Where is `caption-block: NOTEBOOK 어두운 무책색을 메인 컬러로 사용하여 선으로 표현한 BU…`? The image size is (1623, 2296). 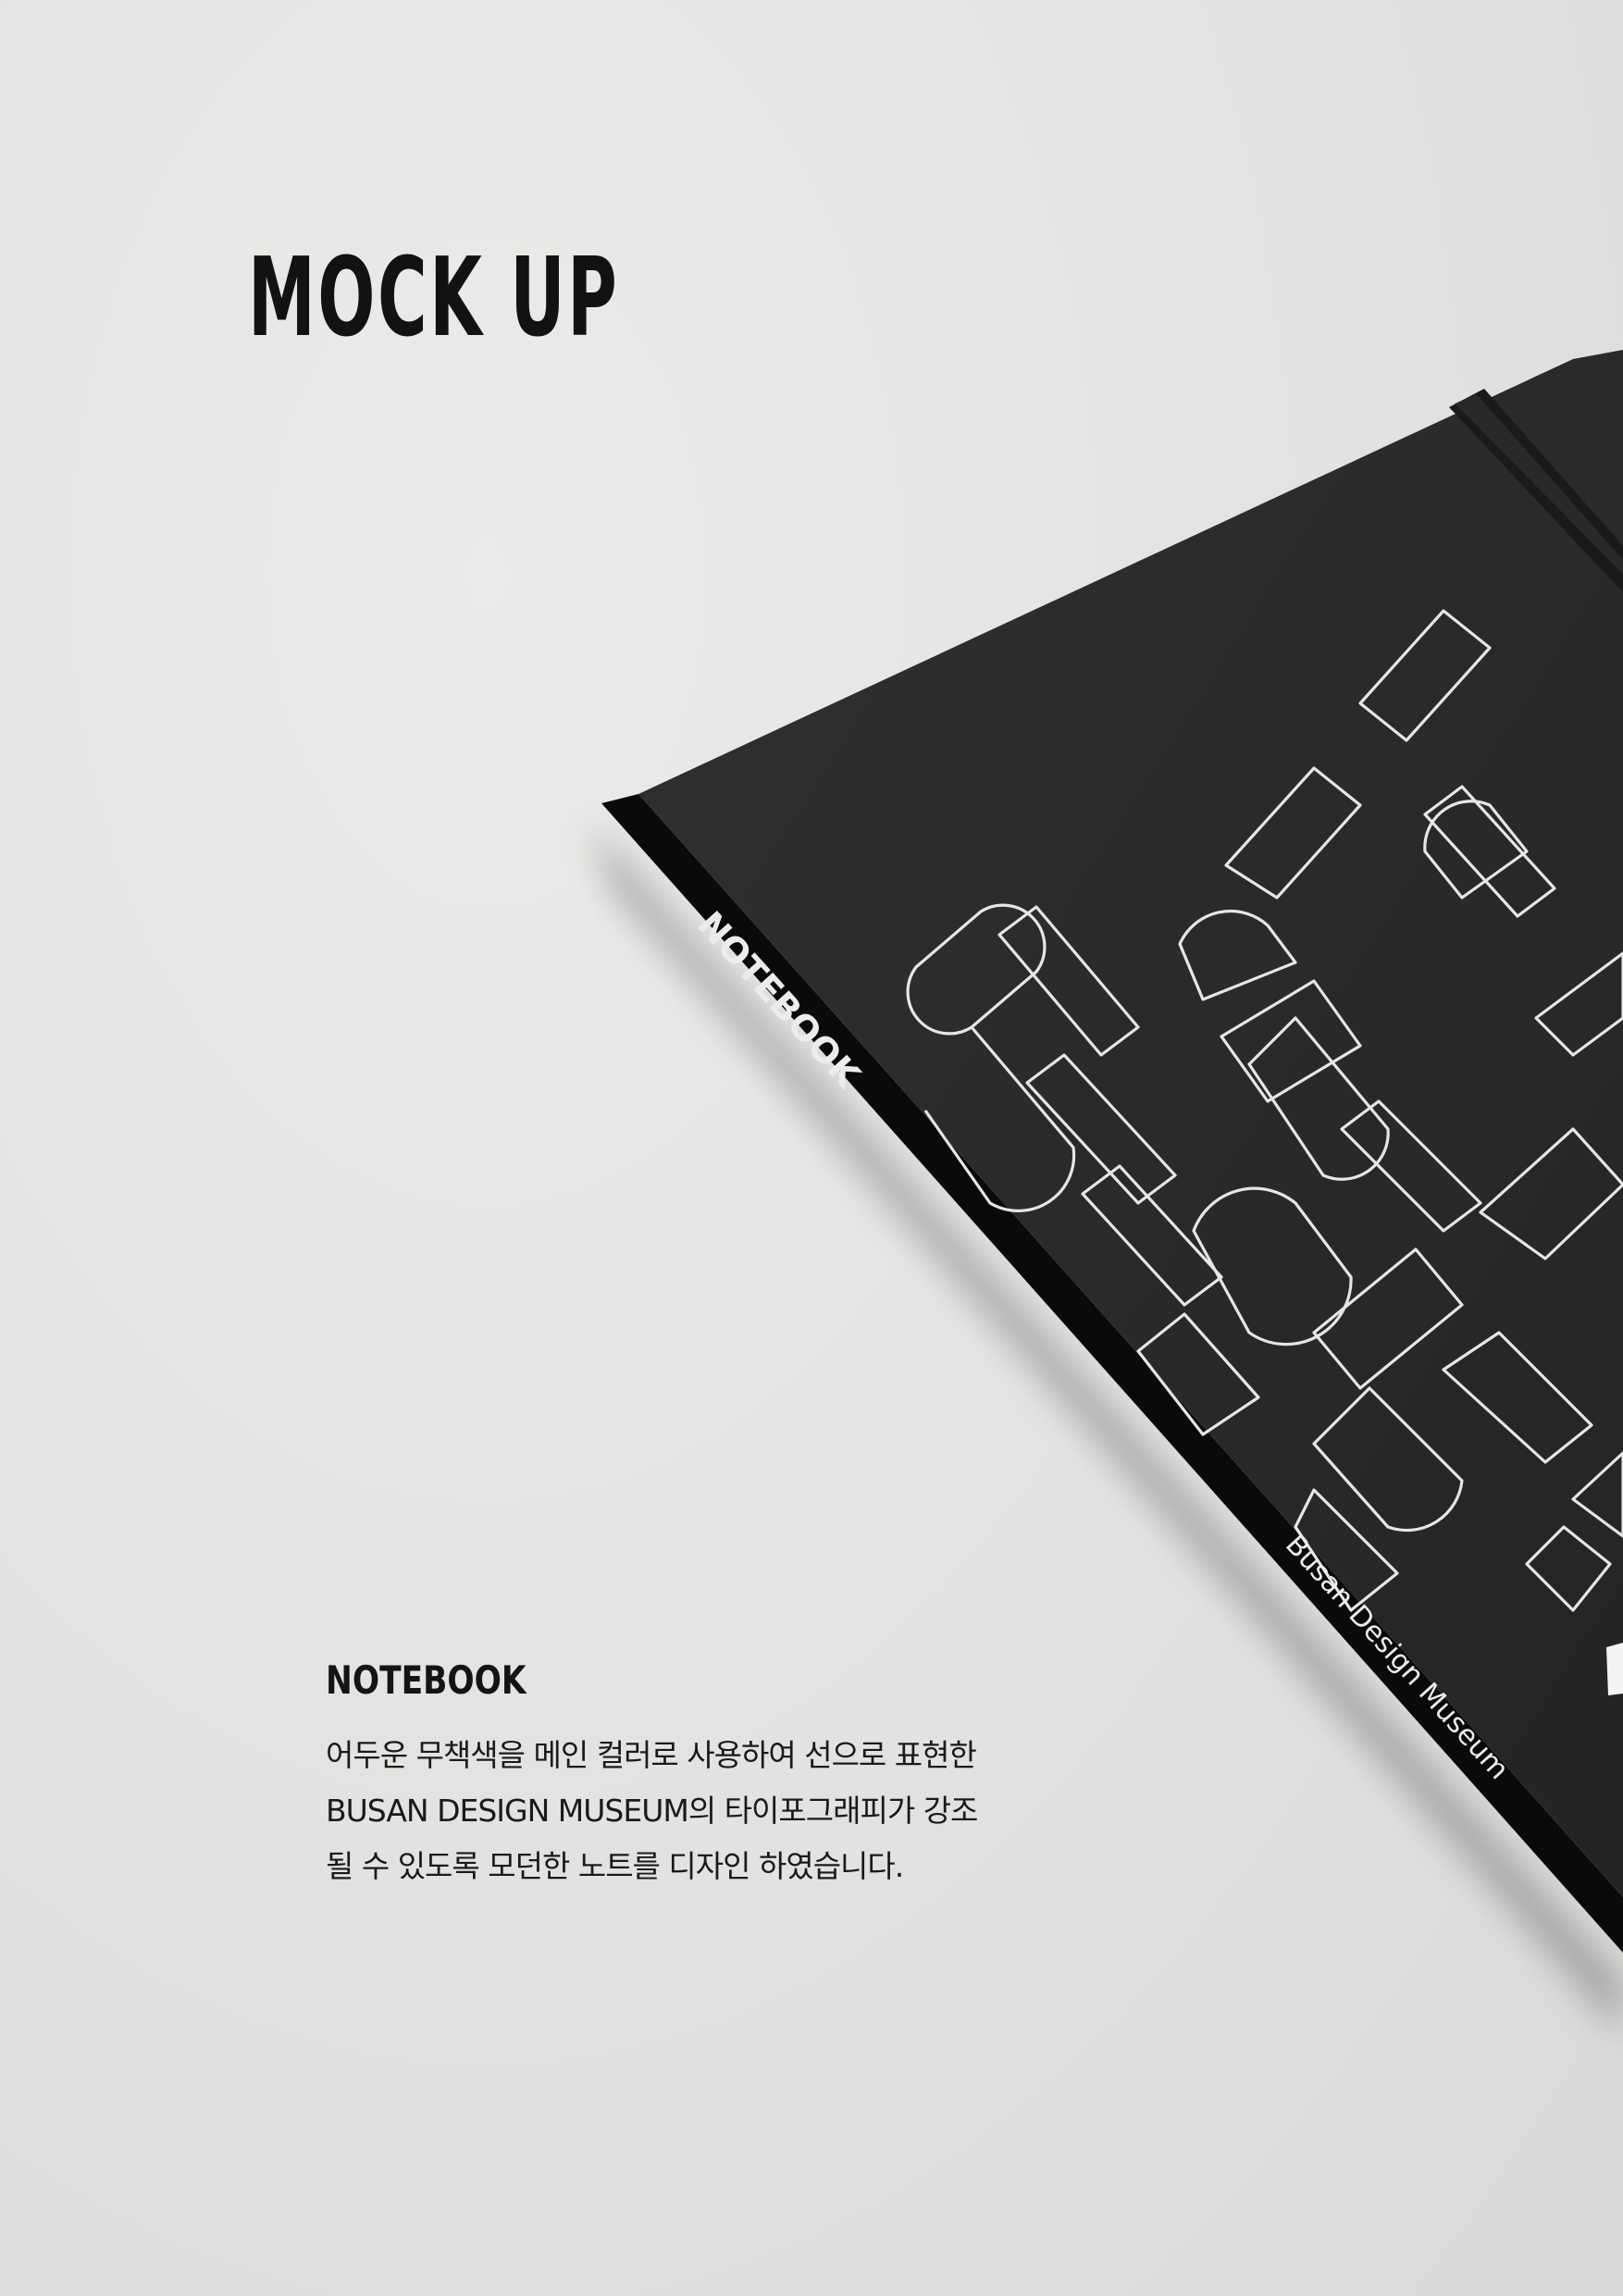 caption-block: NOTEBOOK 어두운 무책색을 메인 컬러로 사용하여 선으로 표현한 BU… is located at coordinates (742, 1778).